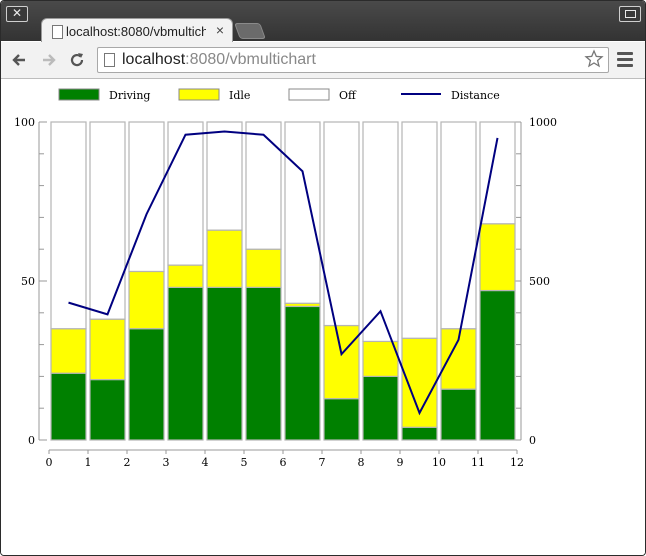 The image size is (646, 556). I want to click on legend-swatch-driving, so click(79, 94).